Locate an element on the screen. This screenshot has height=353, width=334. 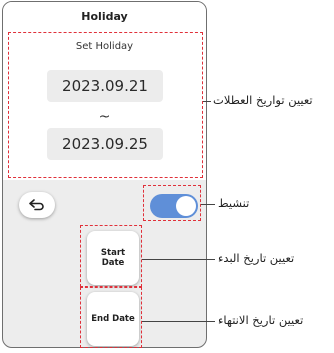
callout-line-dates is located at coordinates (207, 101).